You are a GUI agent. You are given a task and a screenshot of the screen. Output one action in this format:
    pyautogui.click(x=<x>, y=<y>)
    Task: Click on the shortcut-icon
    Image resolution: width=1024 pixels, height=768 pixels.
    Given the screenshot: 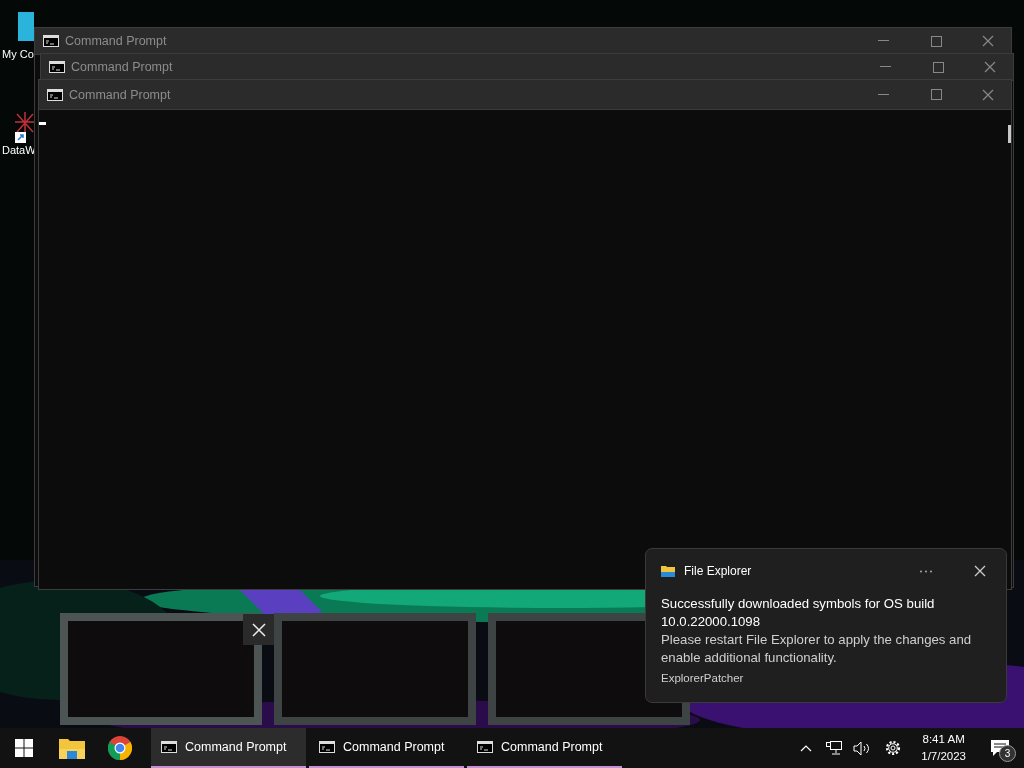 What is the action you would take?
    pyautogui.click(x=25, y=128)
    